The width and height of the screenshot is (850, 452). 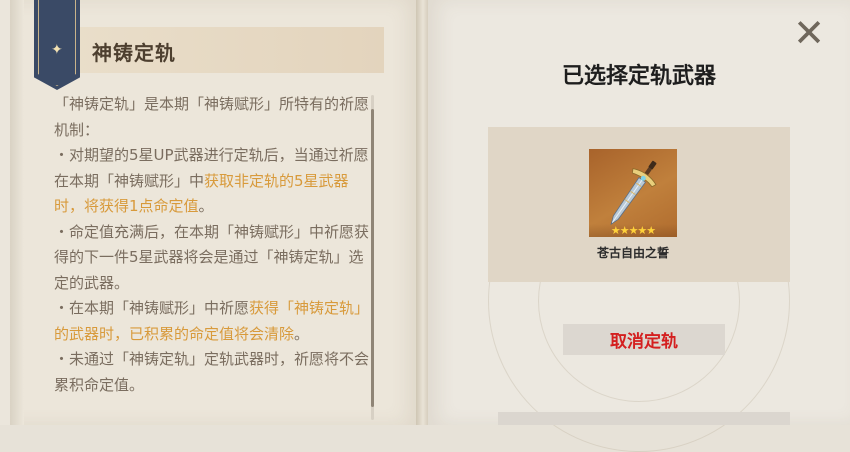 I want to click on scrollbar-thumb, so click(x=372, y=258).